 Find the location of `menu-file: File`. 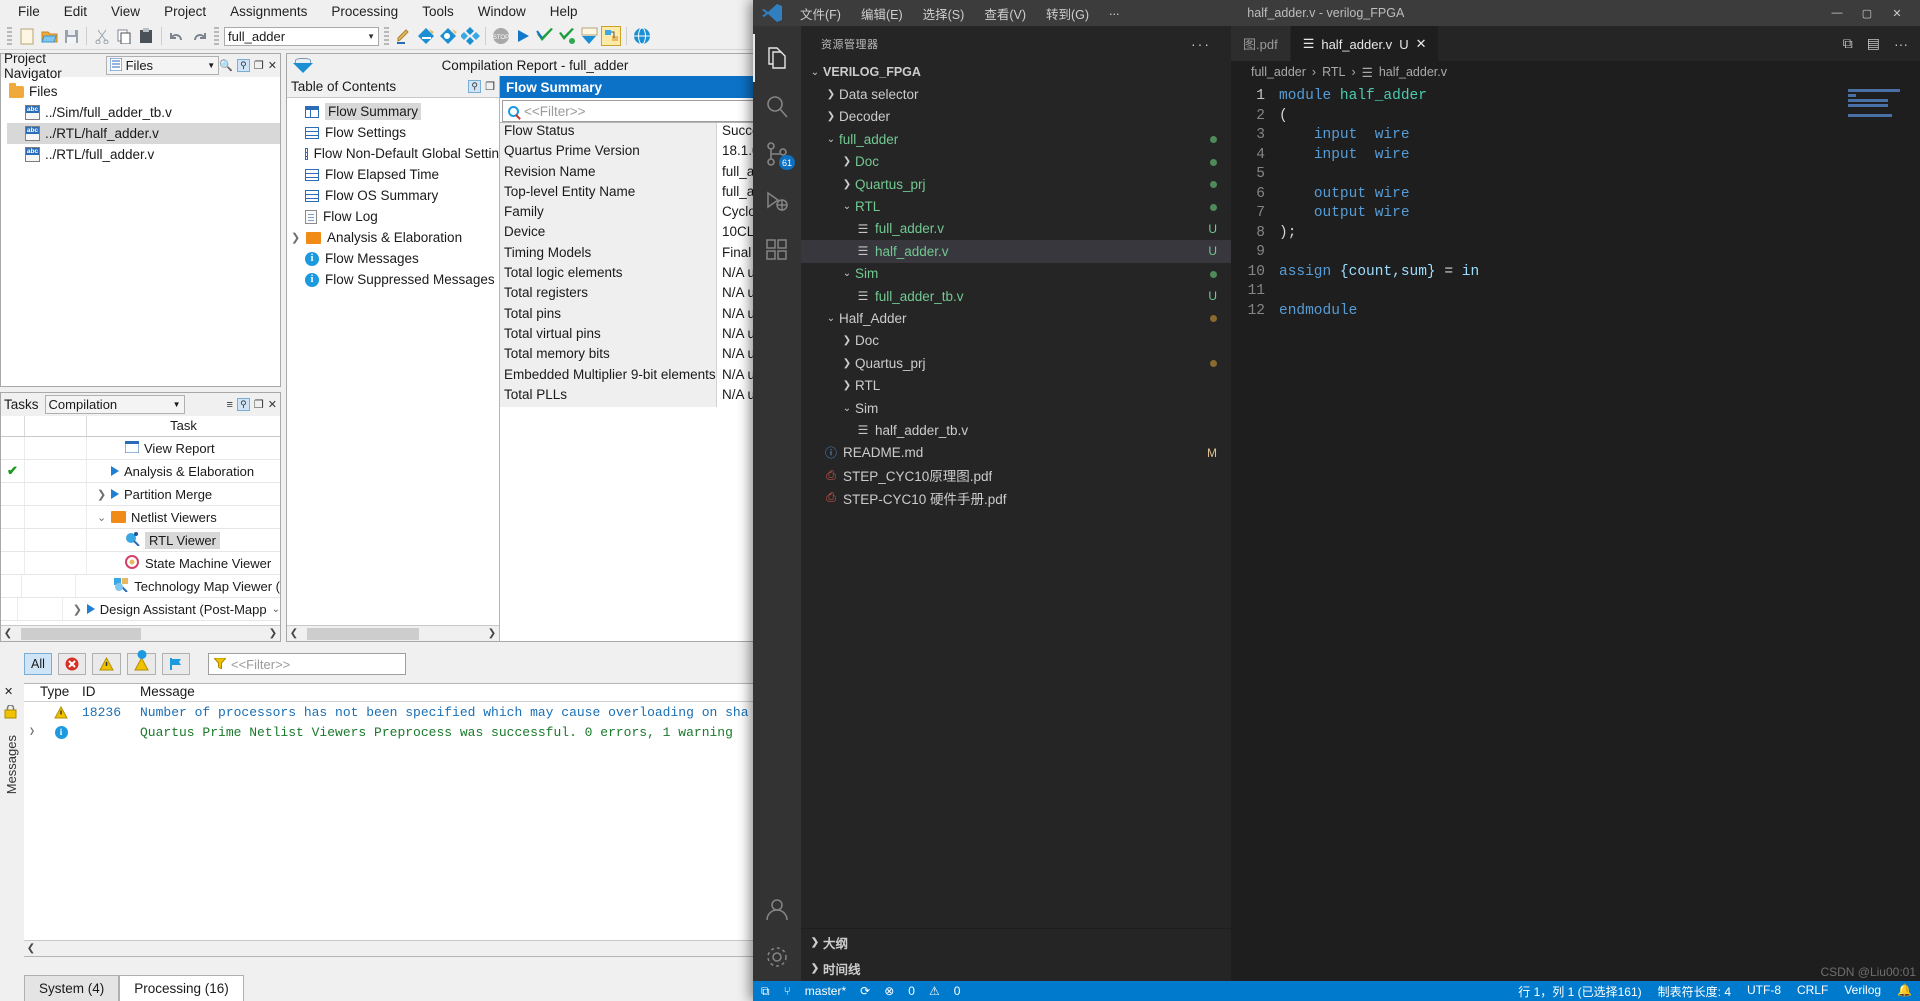

menu-file: File is located at coordinates (29, 11).